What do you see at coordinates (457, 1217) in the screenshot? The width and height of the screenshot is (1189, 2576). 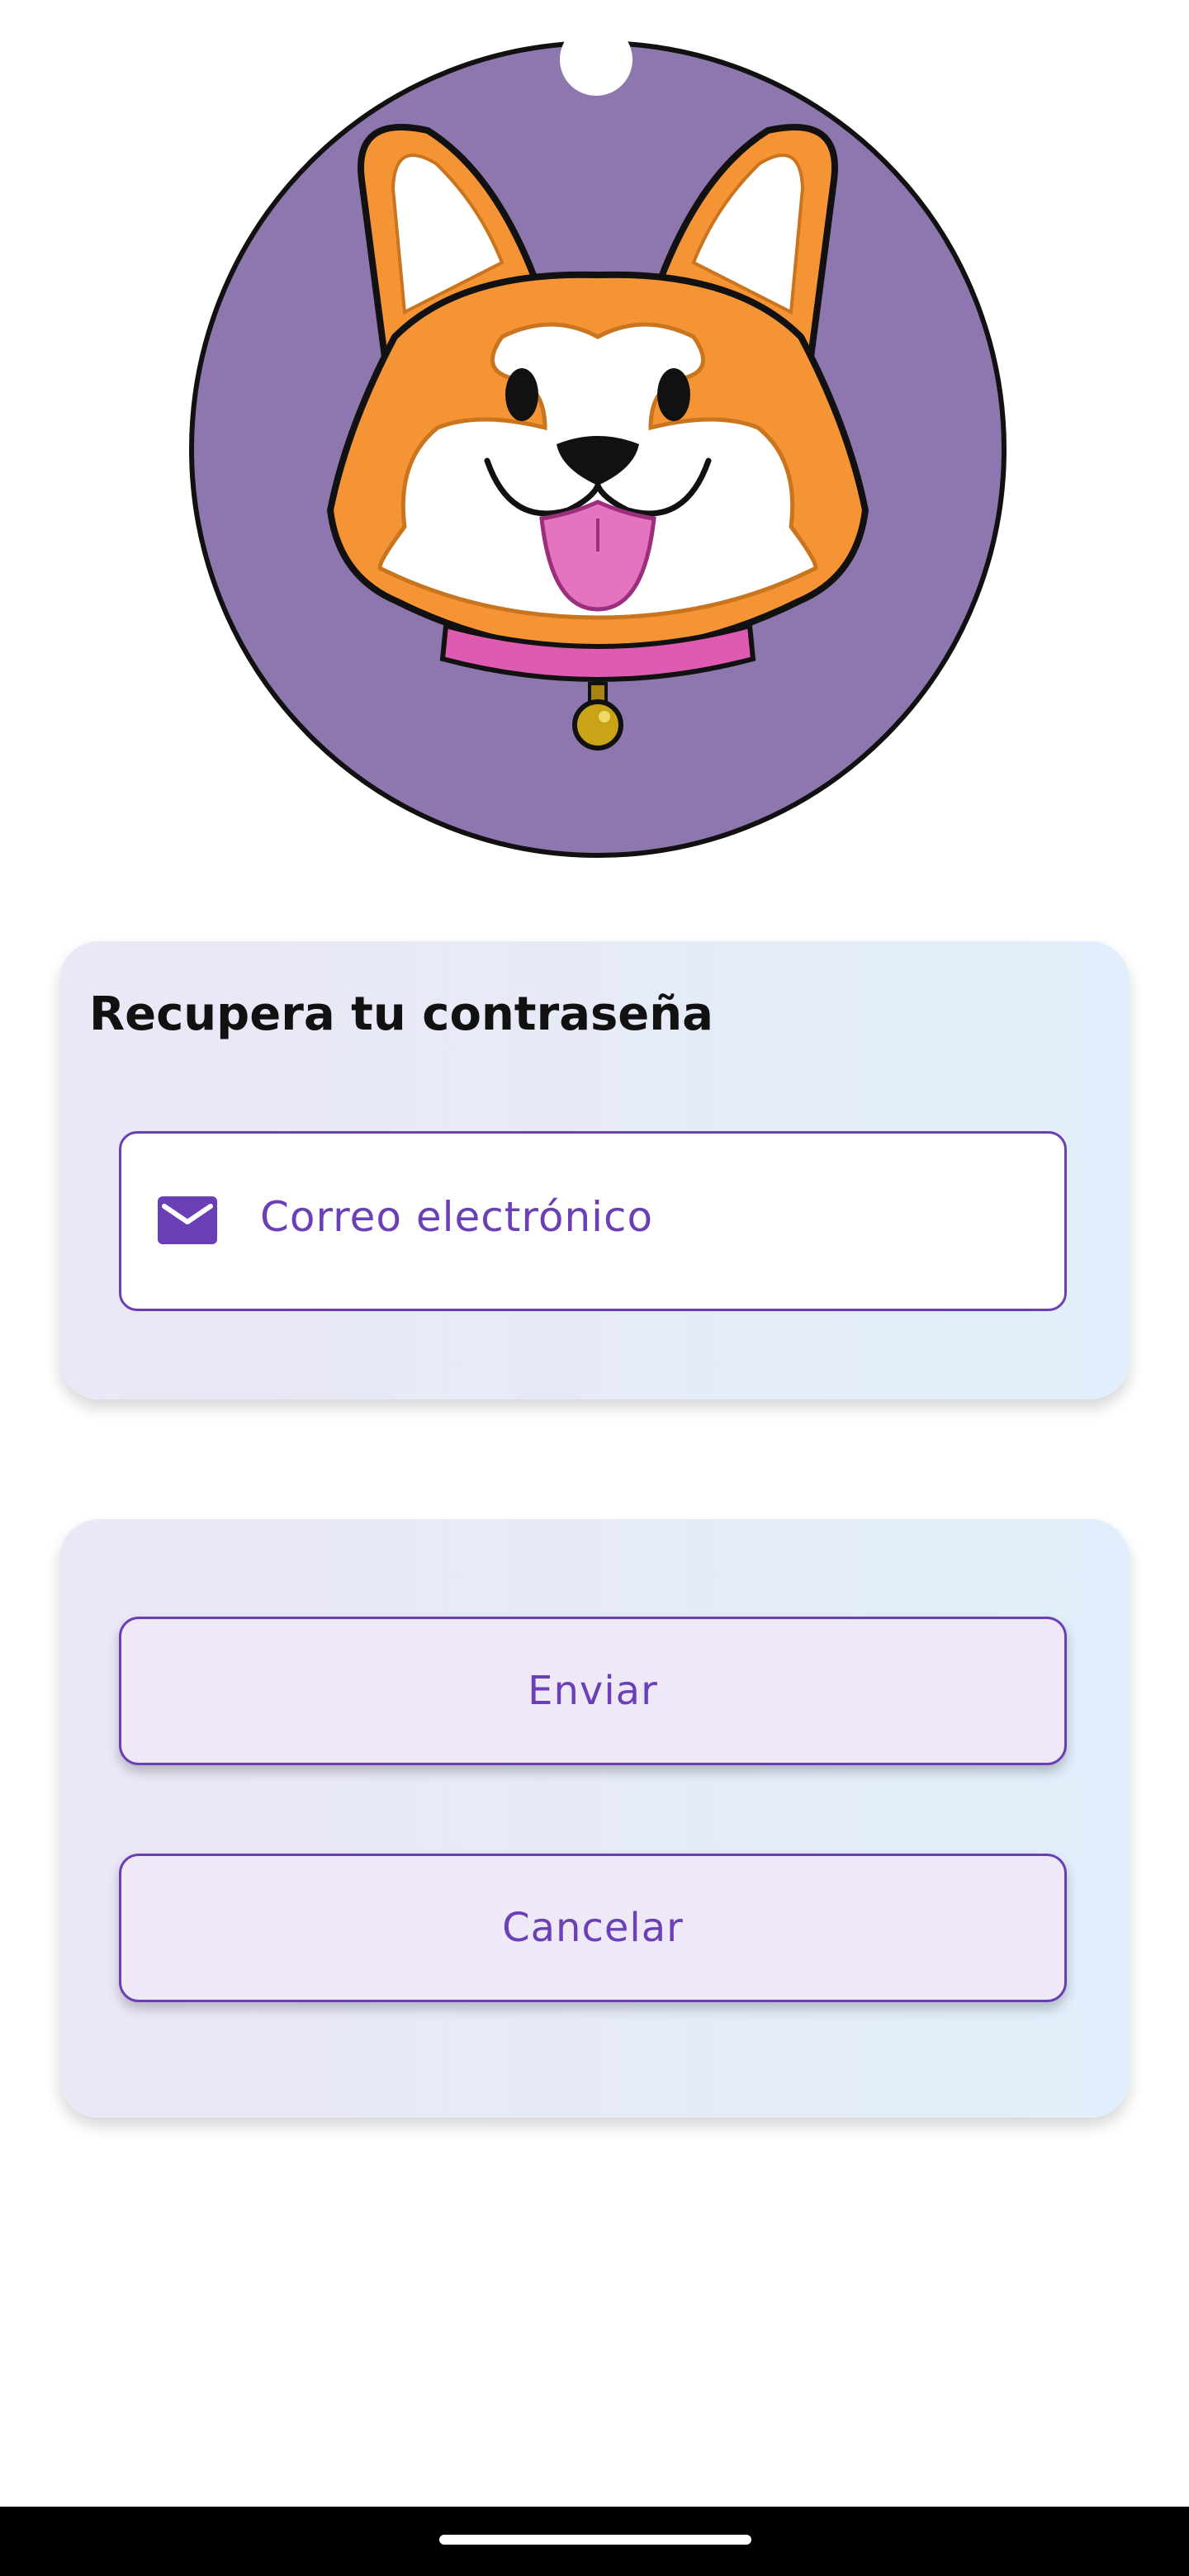 I see `email-placeholder: Correo electrónico` at bounding box center [457, 1217].